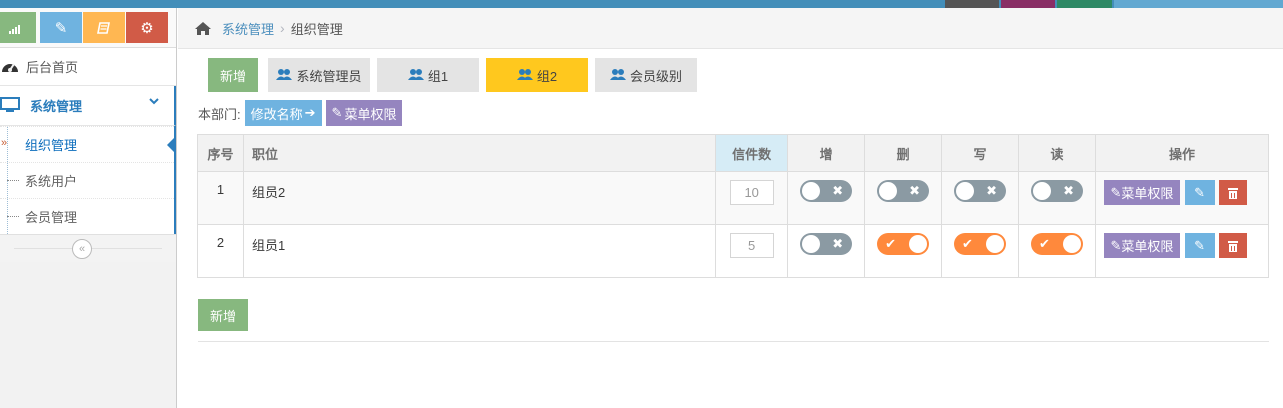 Image resolution: width=1283 pixels, height=408 pixels. Describe the element at coordinates (248, 28) in the screenshot. I see `breadcrumb-link: 系统管理` at that location.